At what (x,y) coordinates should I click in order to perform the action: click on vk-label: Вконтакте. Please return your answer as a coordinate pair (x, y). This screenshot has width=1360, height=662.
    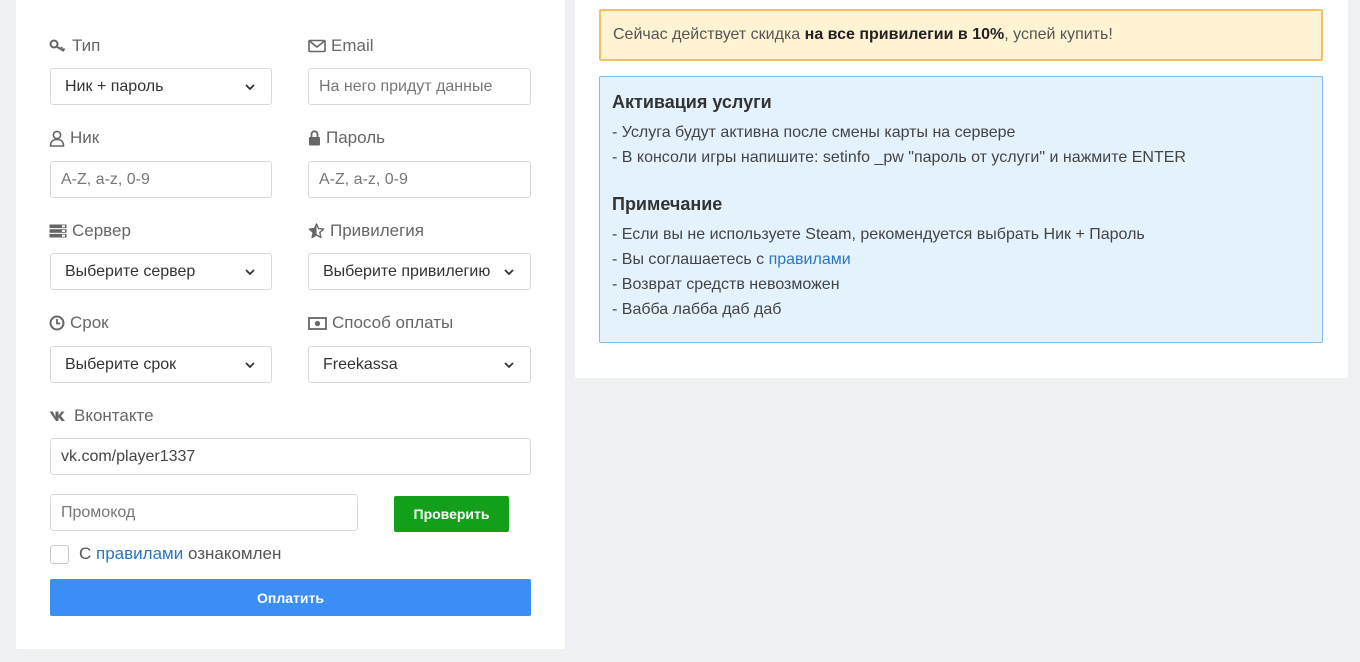
    Looking at the image, I should click on (101, 416).